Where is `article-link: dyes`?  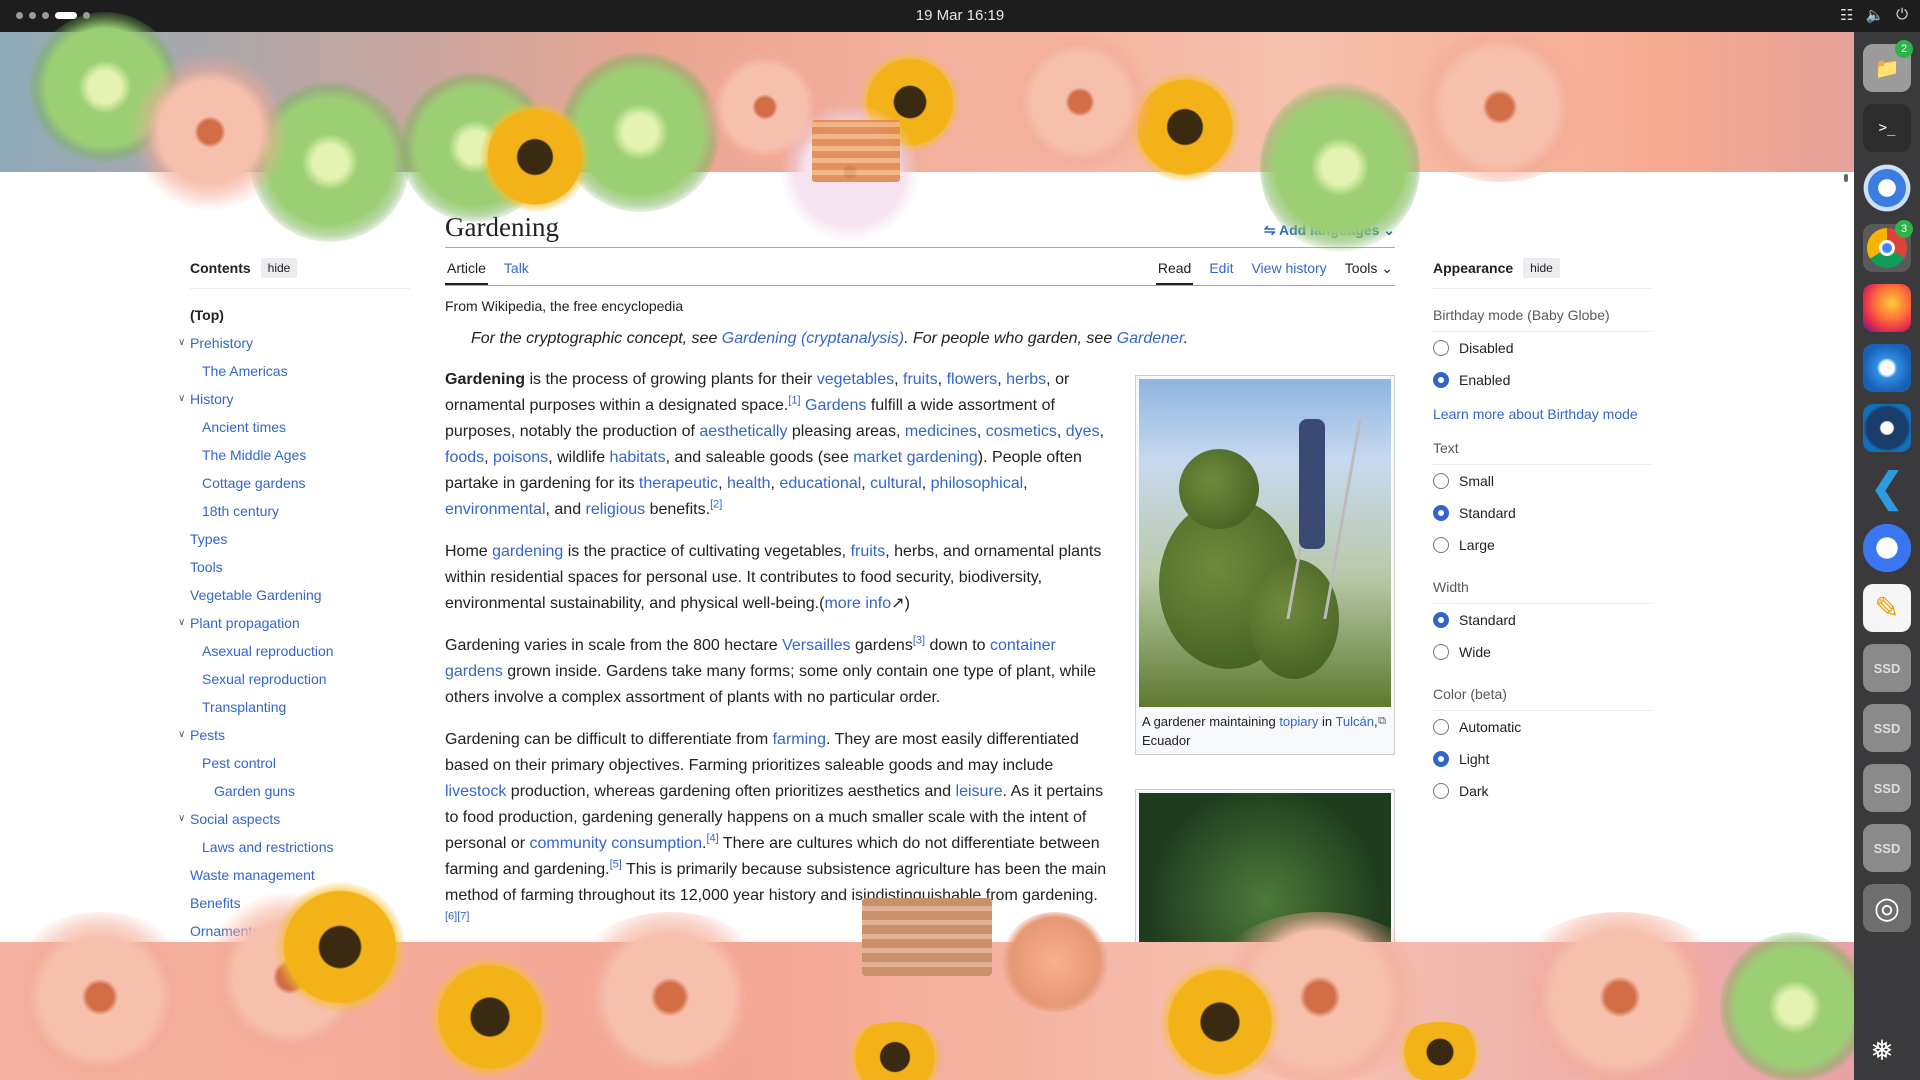
article-link: dyes is located at coordinates (1083, 431).